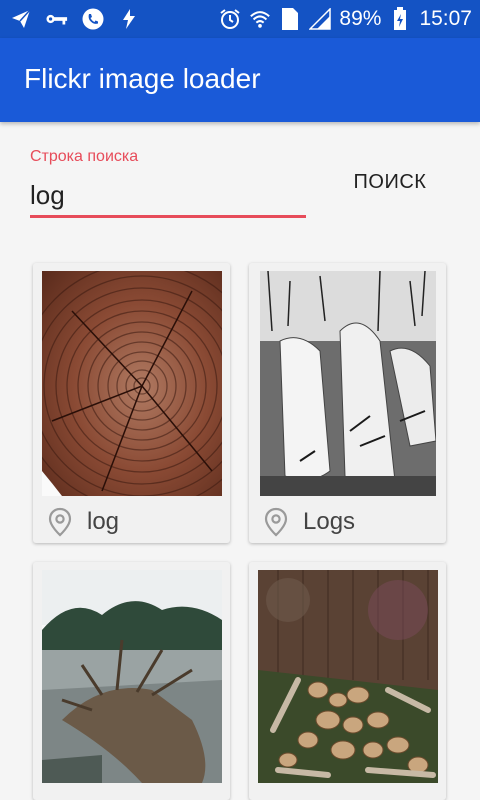  I want to click on battery-percent: 89%, so click(360, 18).